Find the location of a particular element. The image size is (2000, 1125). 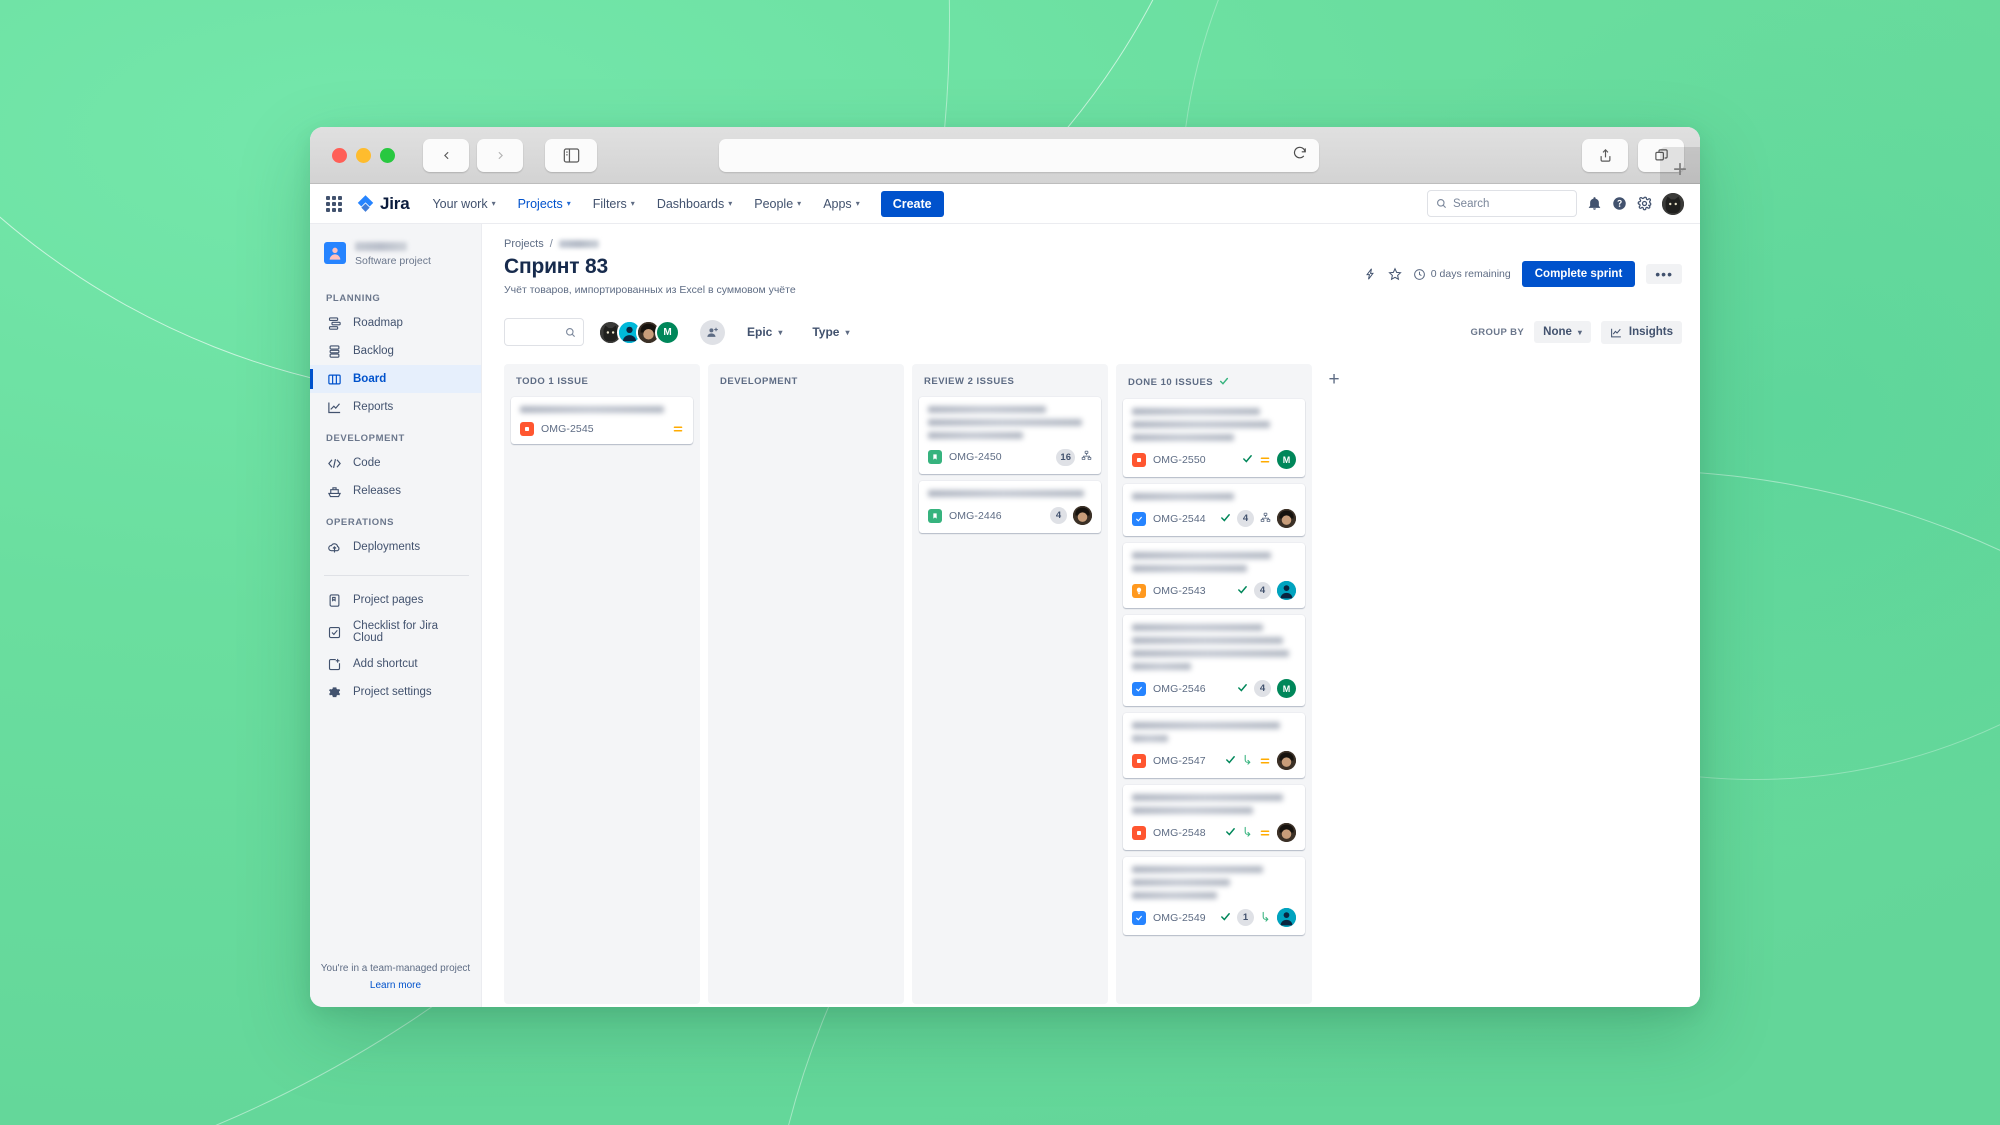

issue-card: OMG-2550 M is located at coordinates (1214, 438).